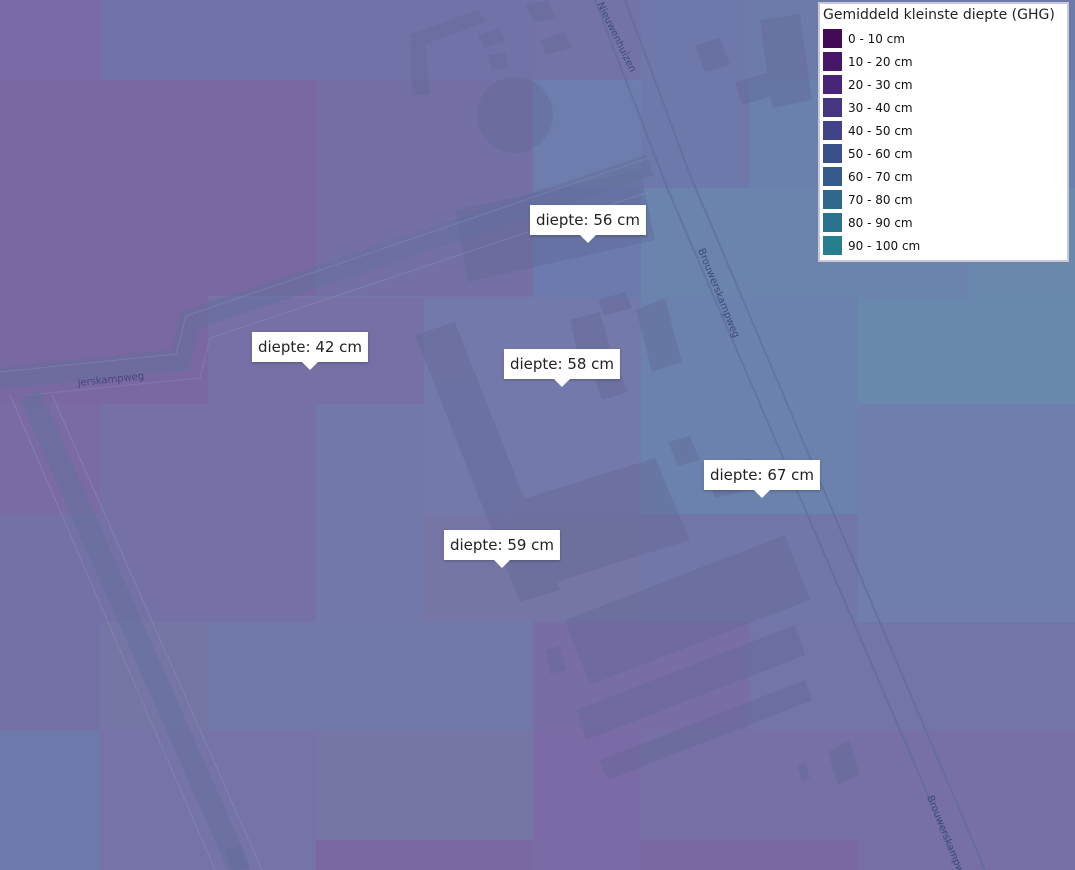  I want to click on legend-item: 50 - 60 cm, so click(943, 153).